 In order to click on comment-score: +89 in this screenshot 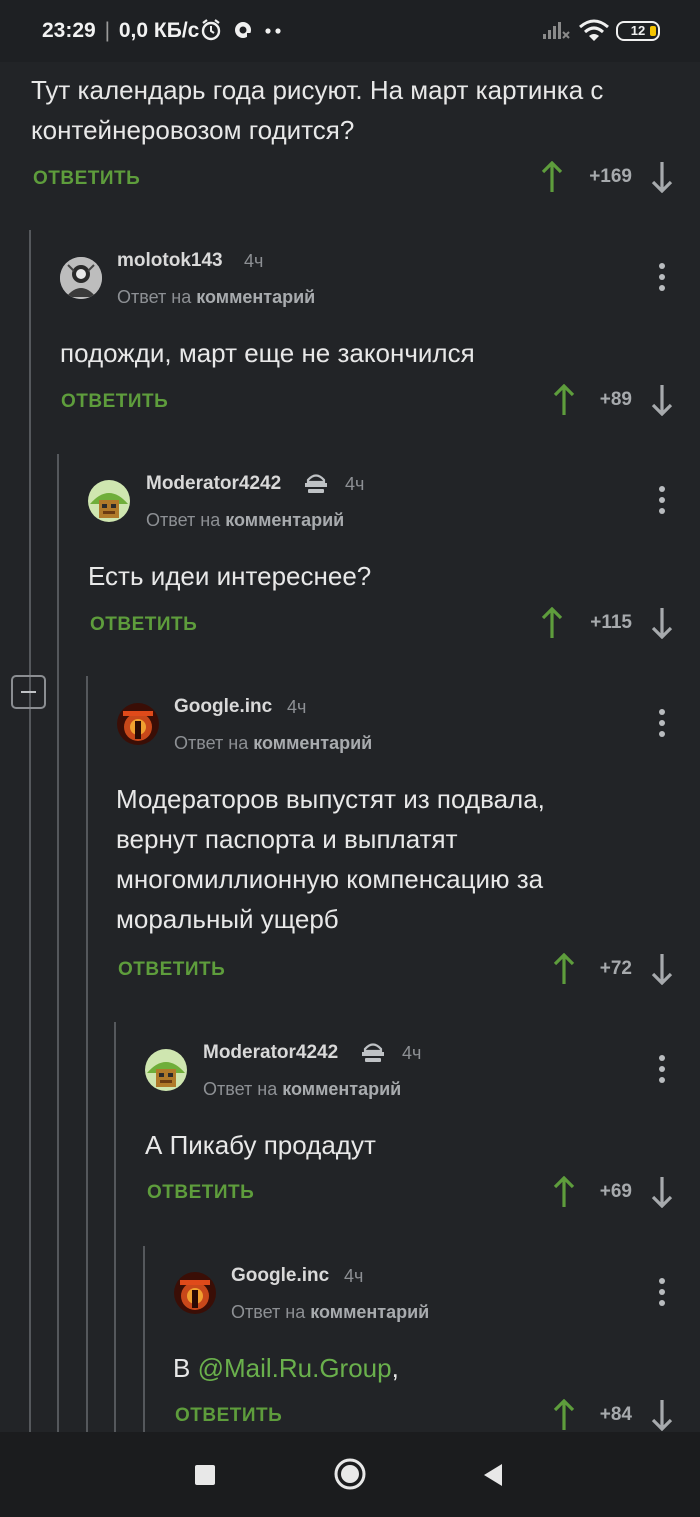, I will do `click(615, 399)`.